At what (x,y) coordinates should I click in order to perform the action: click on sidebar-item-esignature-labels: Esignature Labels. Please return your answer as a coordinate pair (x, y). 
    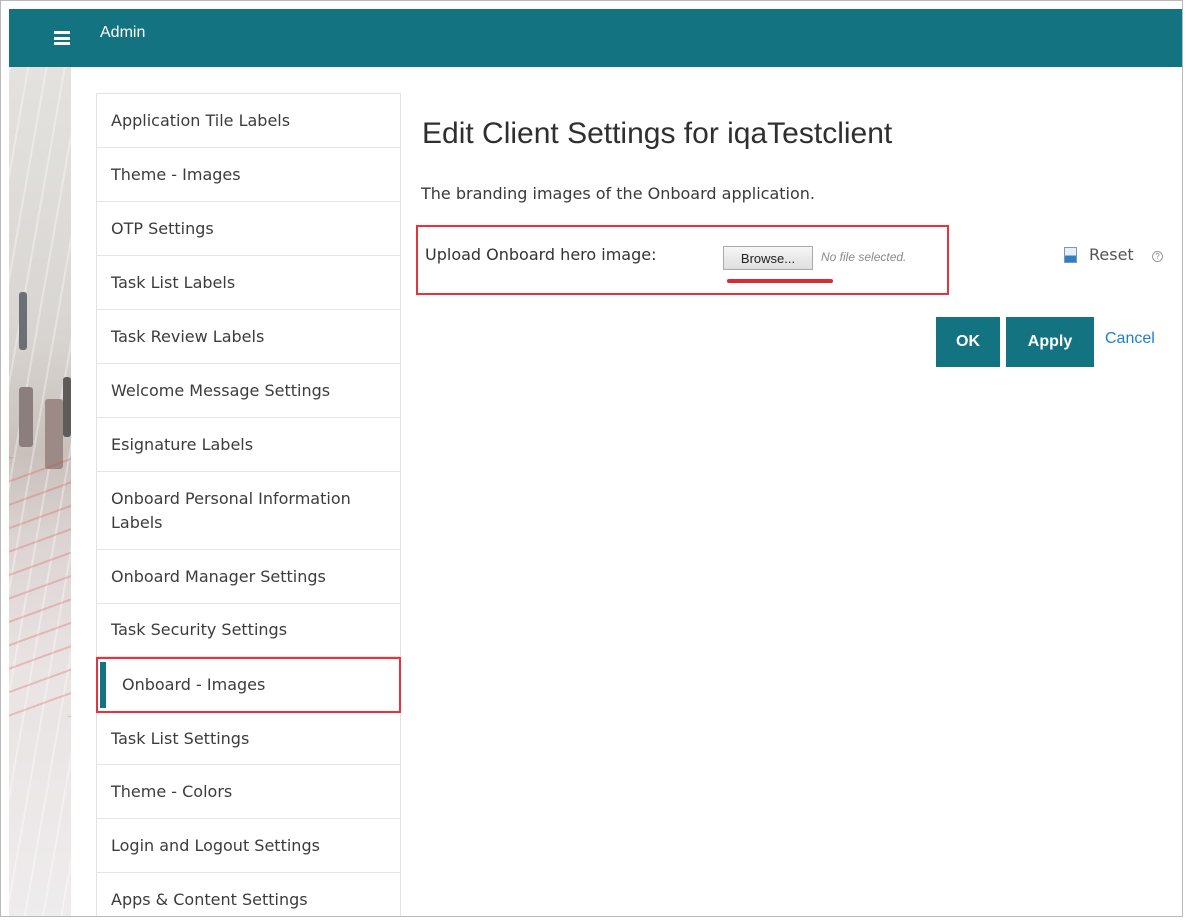
    Looking at the image, I should click on (248, 445).